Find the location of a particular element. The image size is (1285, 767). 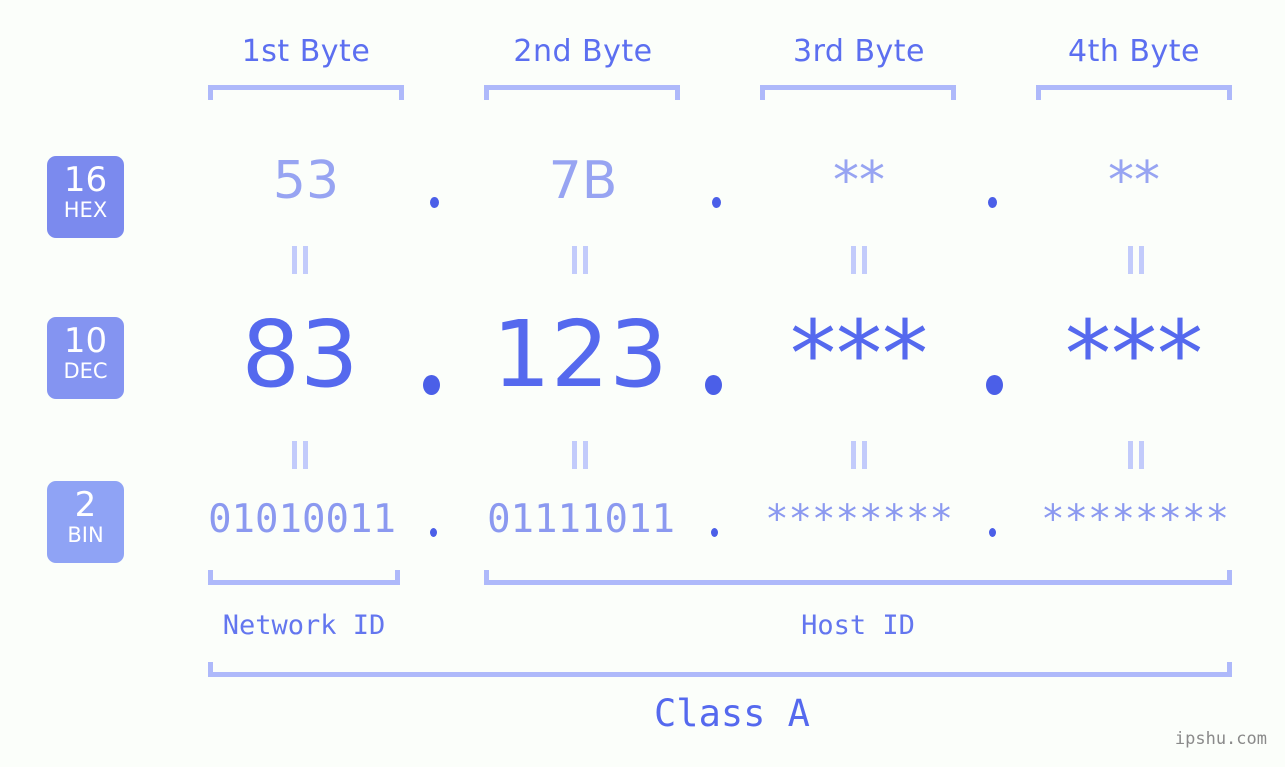

base-badge-bin: 2 BIN is located at coordinates (85, 522).